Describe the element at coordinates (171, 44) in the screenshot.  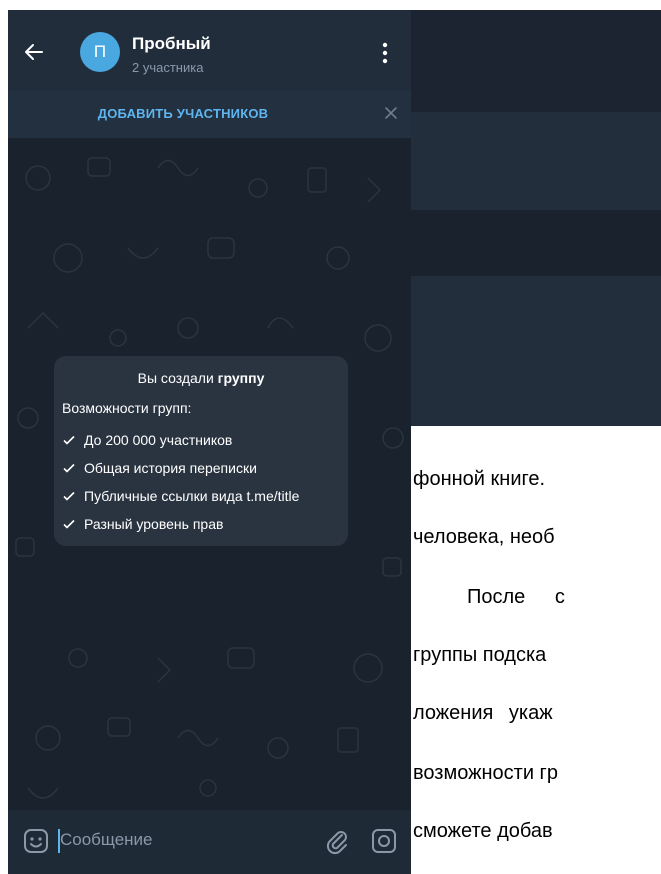
I see `chat-title: Пробный` at that location.